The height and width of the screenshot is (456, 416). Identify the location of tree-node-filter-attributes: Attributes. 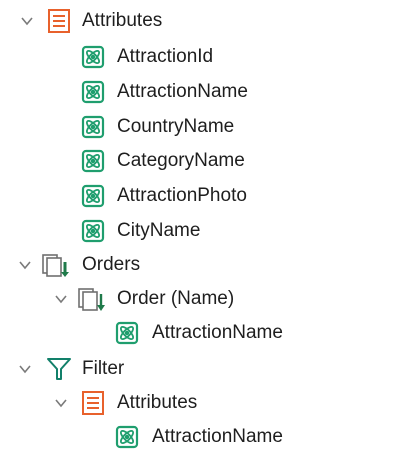
(208, 403).